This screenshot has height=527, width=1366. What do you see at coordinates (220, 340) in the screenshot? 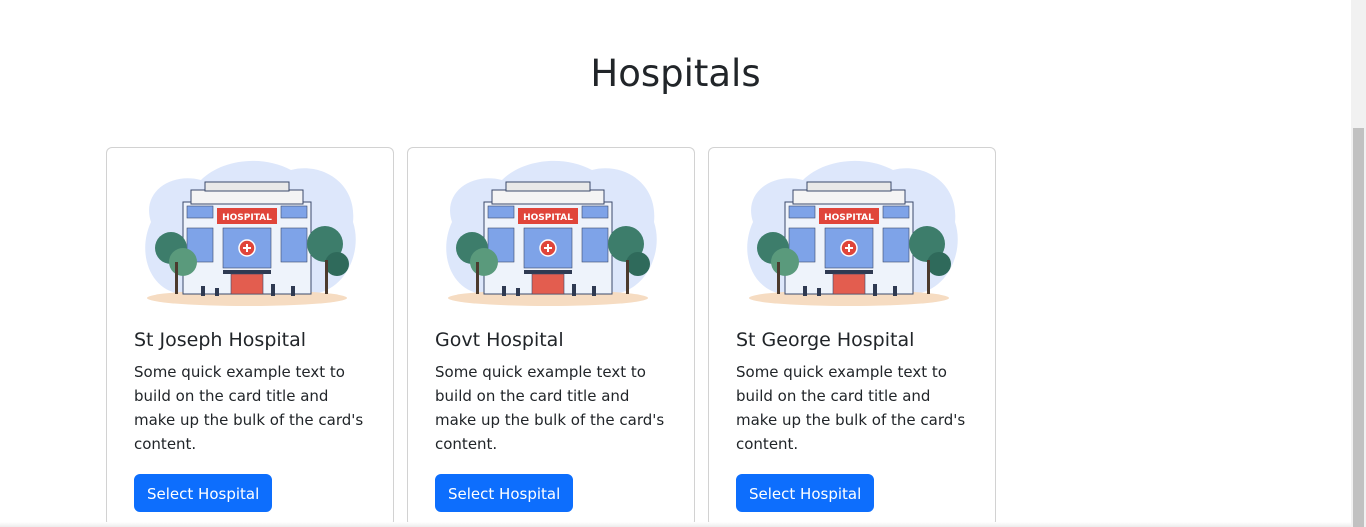
I see `card-title: St Joseph Hospital` at bounding box center [220, 340].